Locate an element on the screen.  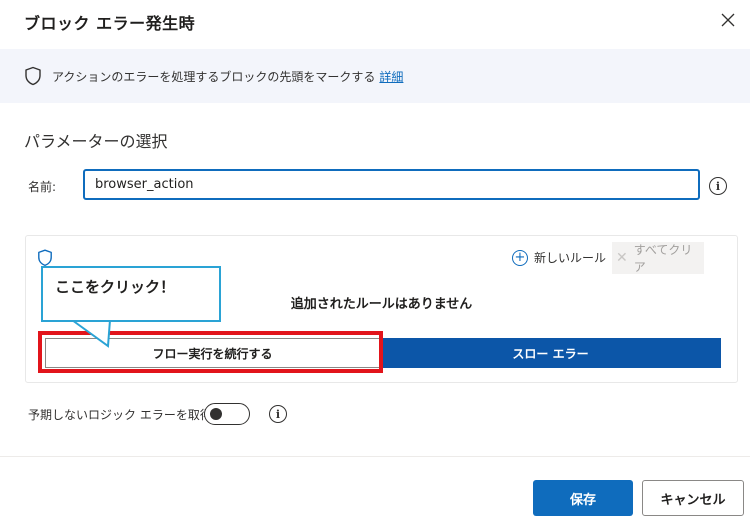
callout-text: ここをクリック！ is located at coordinates (115, 287).